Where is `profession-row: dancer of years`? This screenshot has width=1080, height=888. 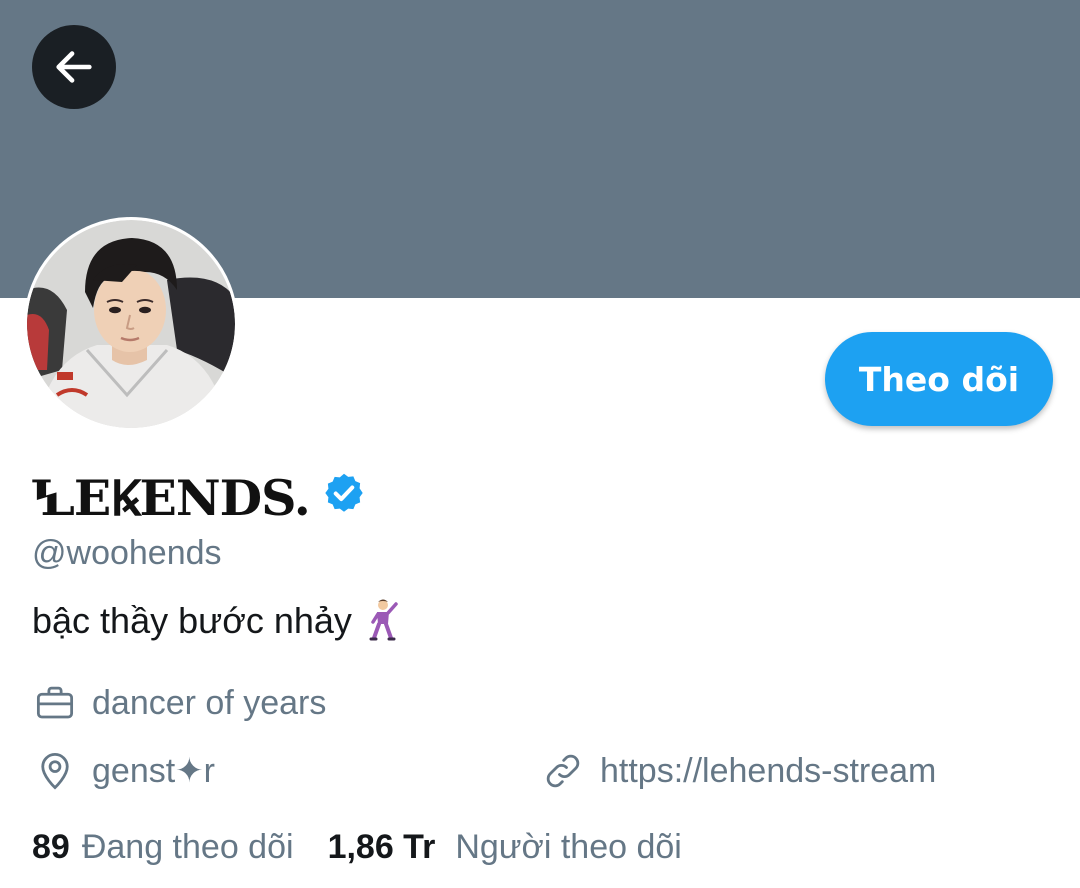
profession-row: dancer of years is located at coordinates (180, 703).